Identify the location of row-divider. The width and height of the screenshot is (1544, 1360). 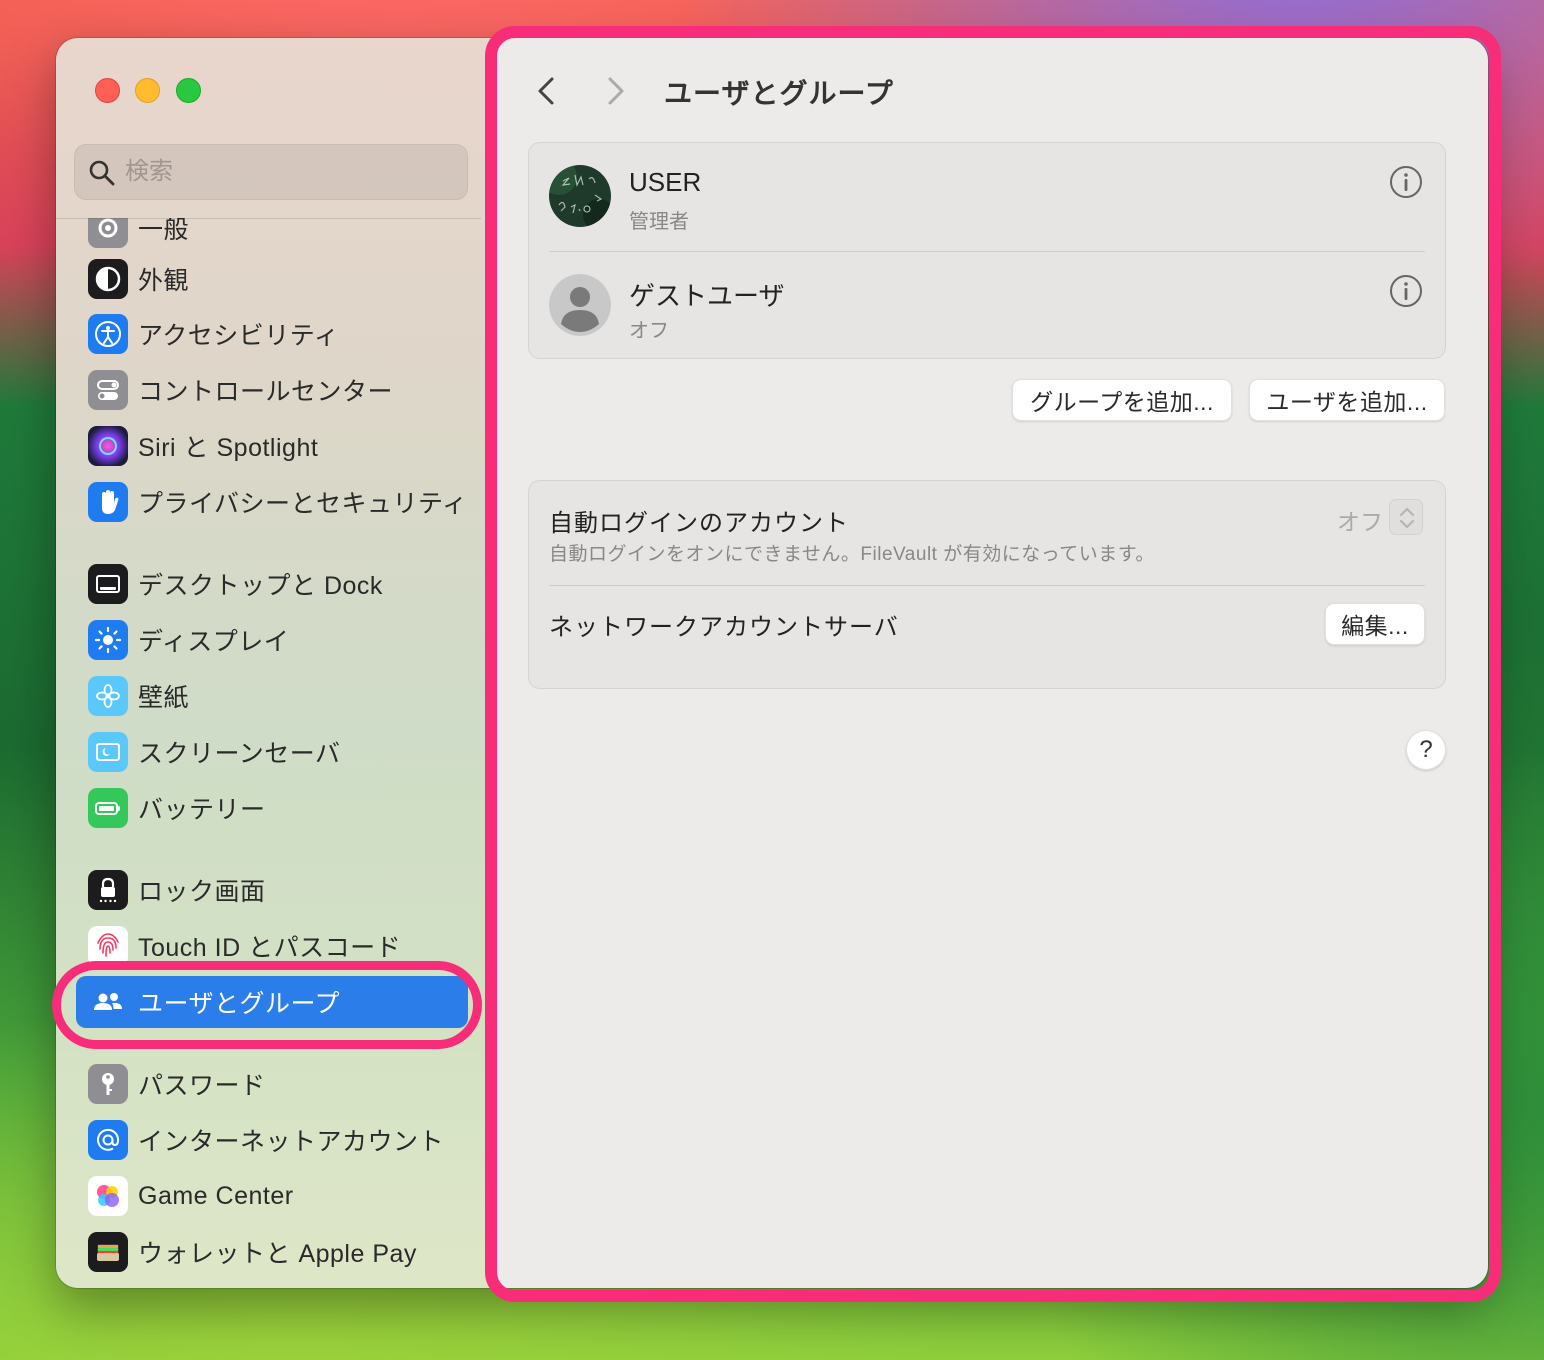
(987, 585).